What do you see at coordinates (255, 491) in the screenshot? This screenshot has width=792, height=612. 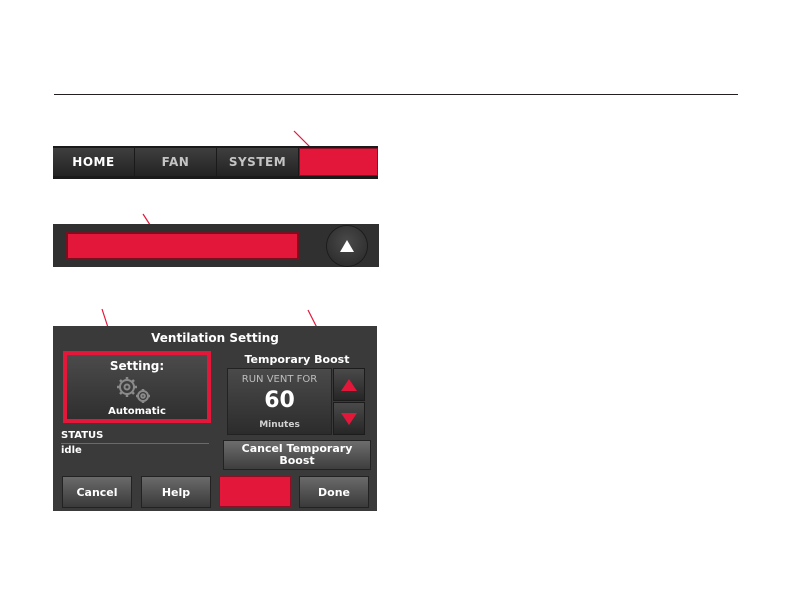 I see `highlighted-button` at bounding box center [255, 491].